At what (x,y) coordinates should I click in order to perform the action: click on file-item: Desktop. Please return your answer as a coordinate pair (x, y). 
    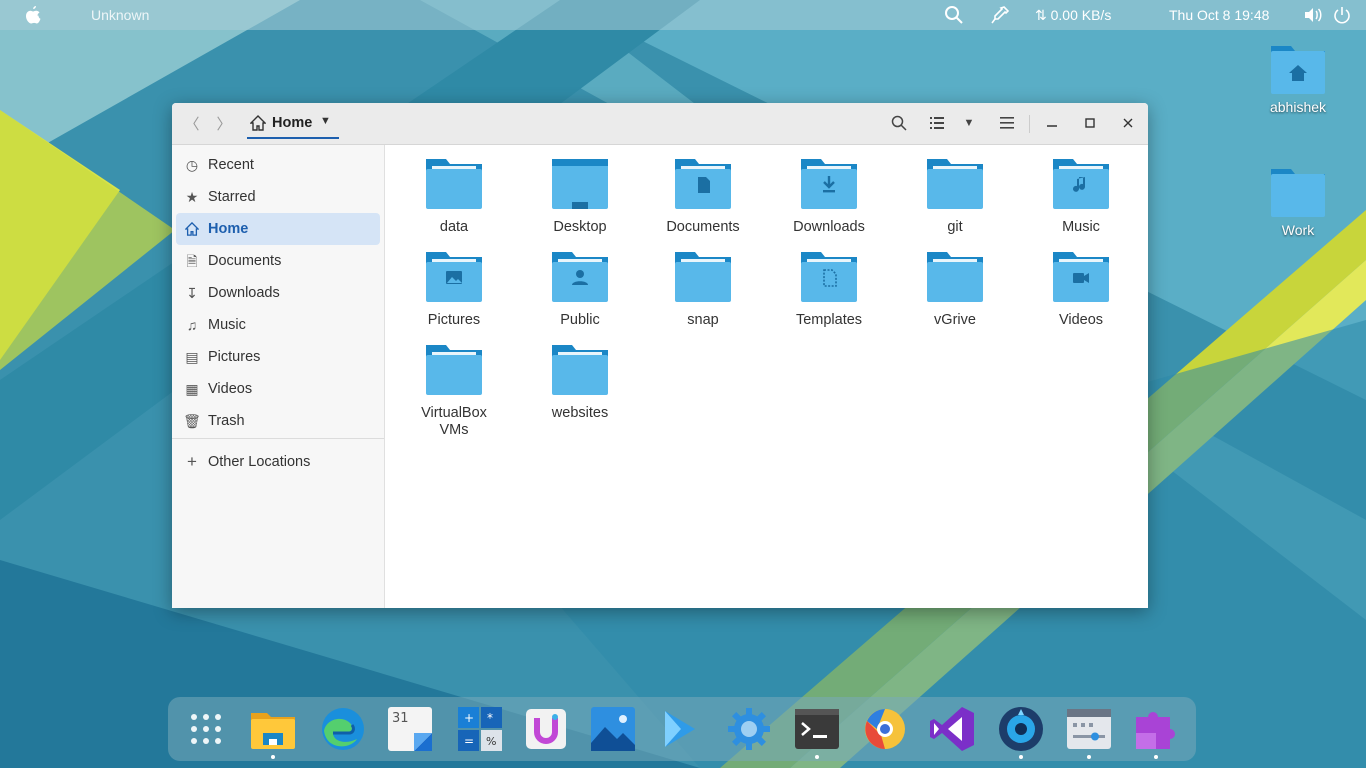
    Looking at the image, I should click on (580, 195).